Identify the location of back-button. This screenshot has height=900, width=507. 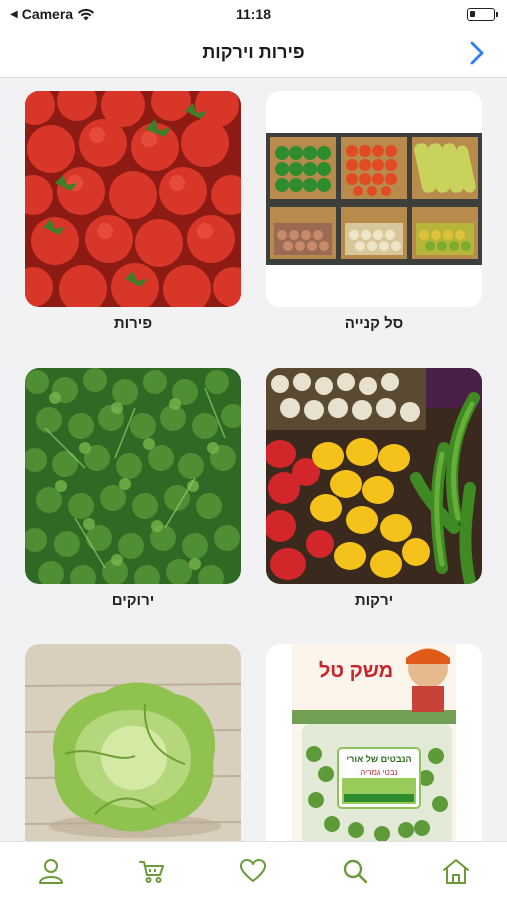
(477, 53).